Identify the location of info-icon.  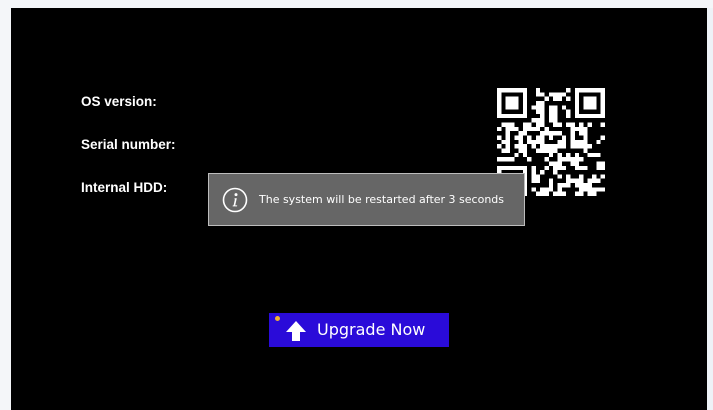
(235, 200).